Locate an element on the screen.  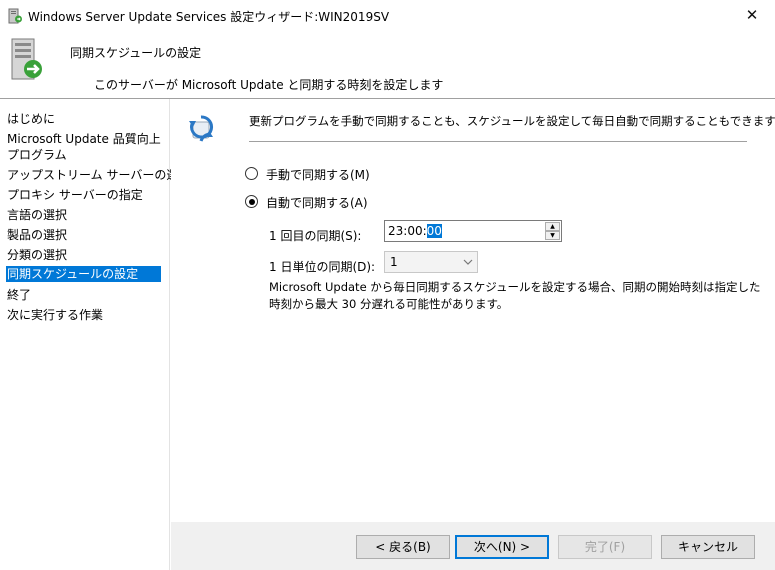
manual-sync-radio is located at coordinates (251, 173).